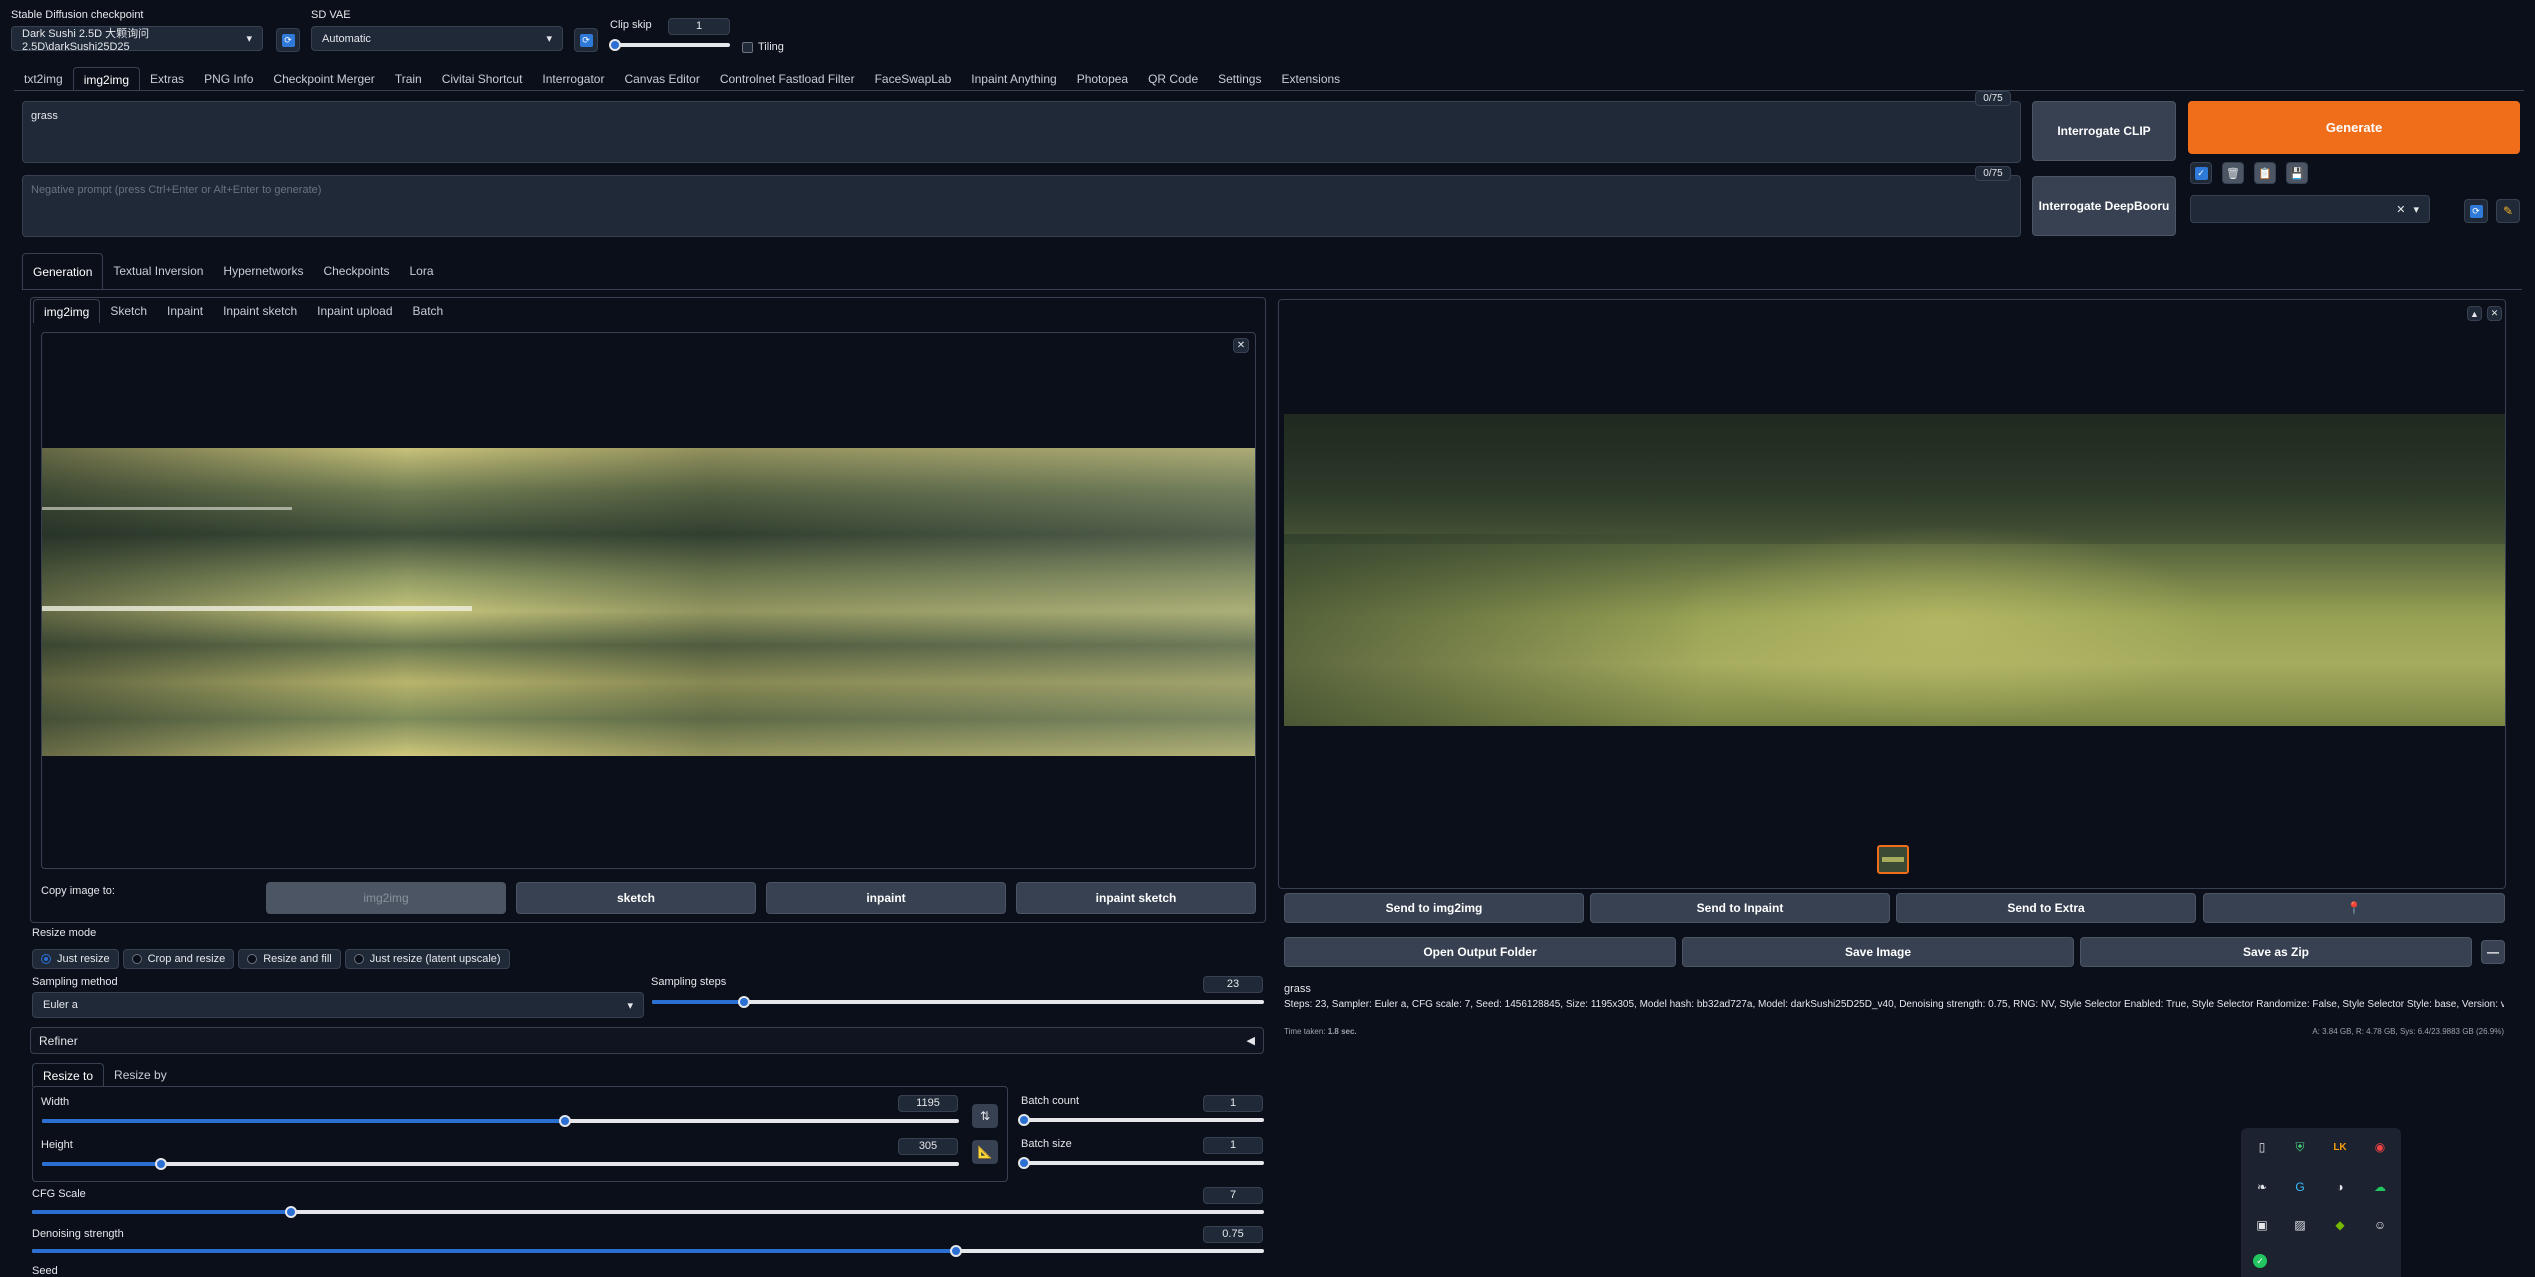 Image resolution: width=2535 pixels, height=1277 pixels. I want to click on swap-dimensions-button: ⇅, so click(985, 1116).